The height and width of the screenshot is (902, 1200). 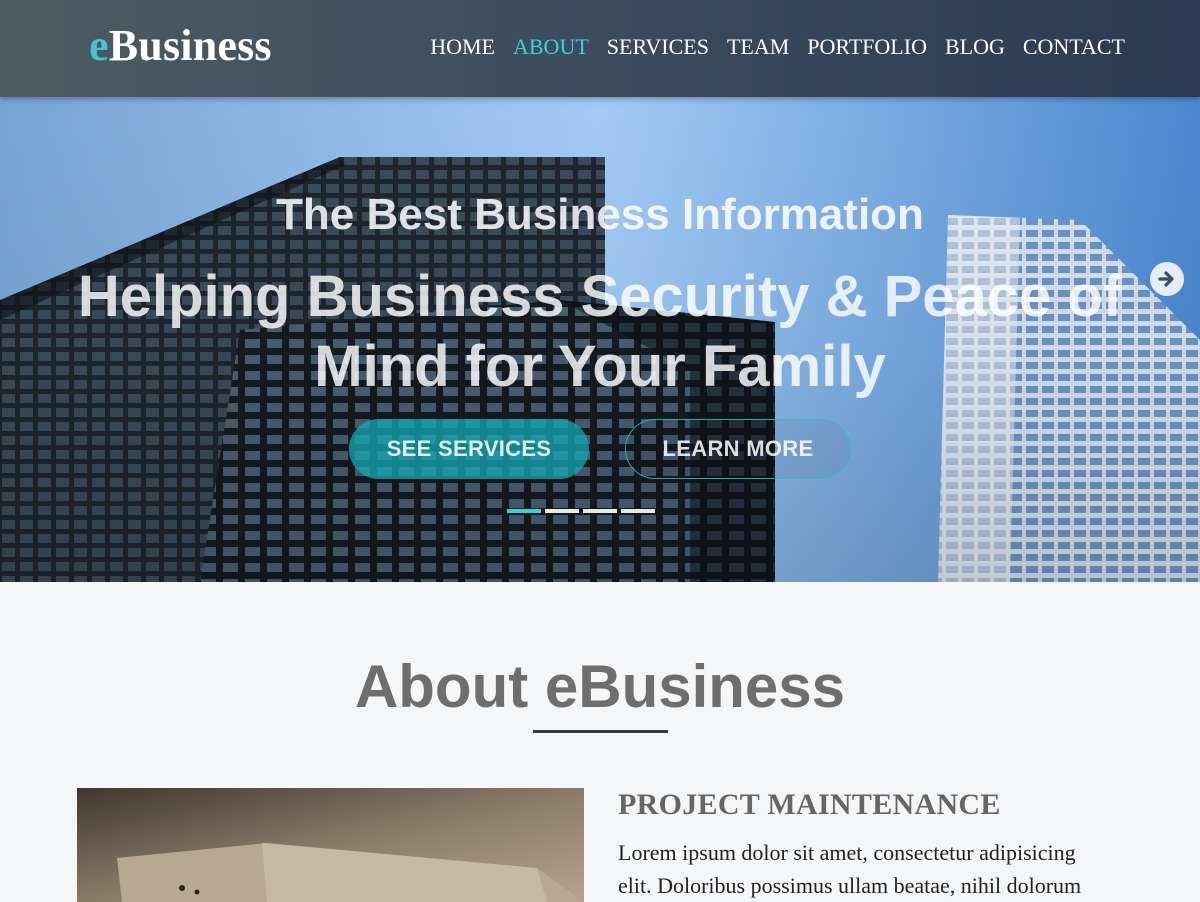 I want to click on nav-about: ABOUT, so click(x=551, y=47).